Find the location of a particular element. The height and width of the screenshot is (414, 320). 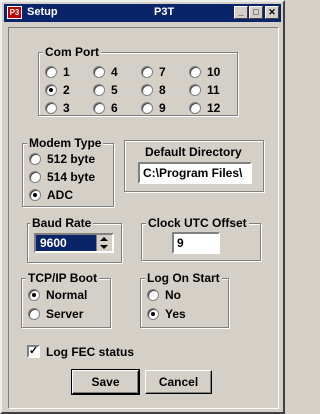

log-fec-checkbox: ✓ is located at coordinates (33, 351).